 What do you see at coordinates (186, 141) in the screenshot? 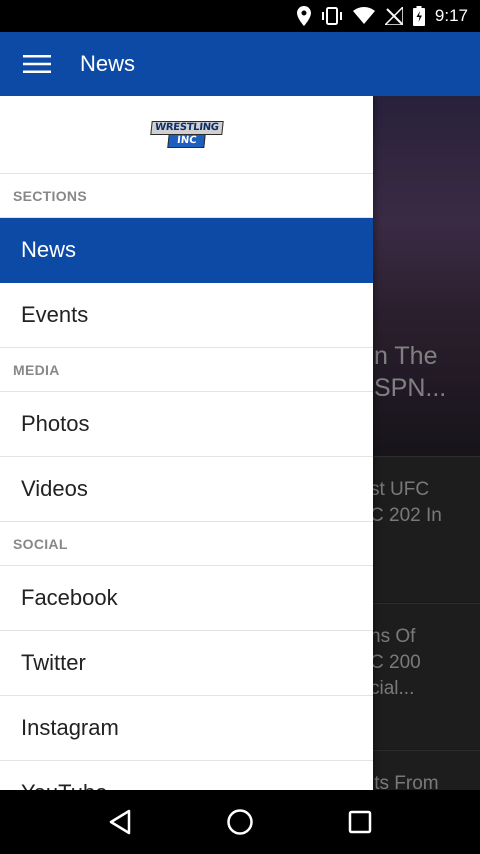
I see `logo-line2: INC` at bounding box center [186, 141].